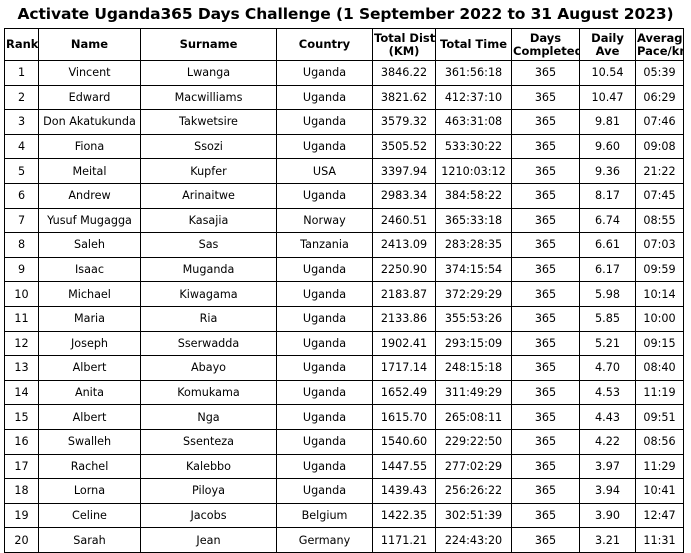 The height and width of the screenshot is (553, 691). I want to click on cell-ave: 4.43, so click(607, 417).